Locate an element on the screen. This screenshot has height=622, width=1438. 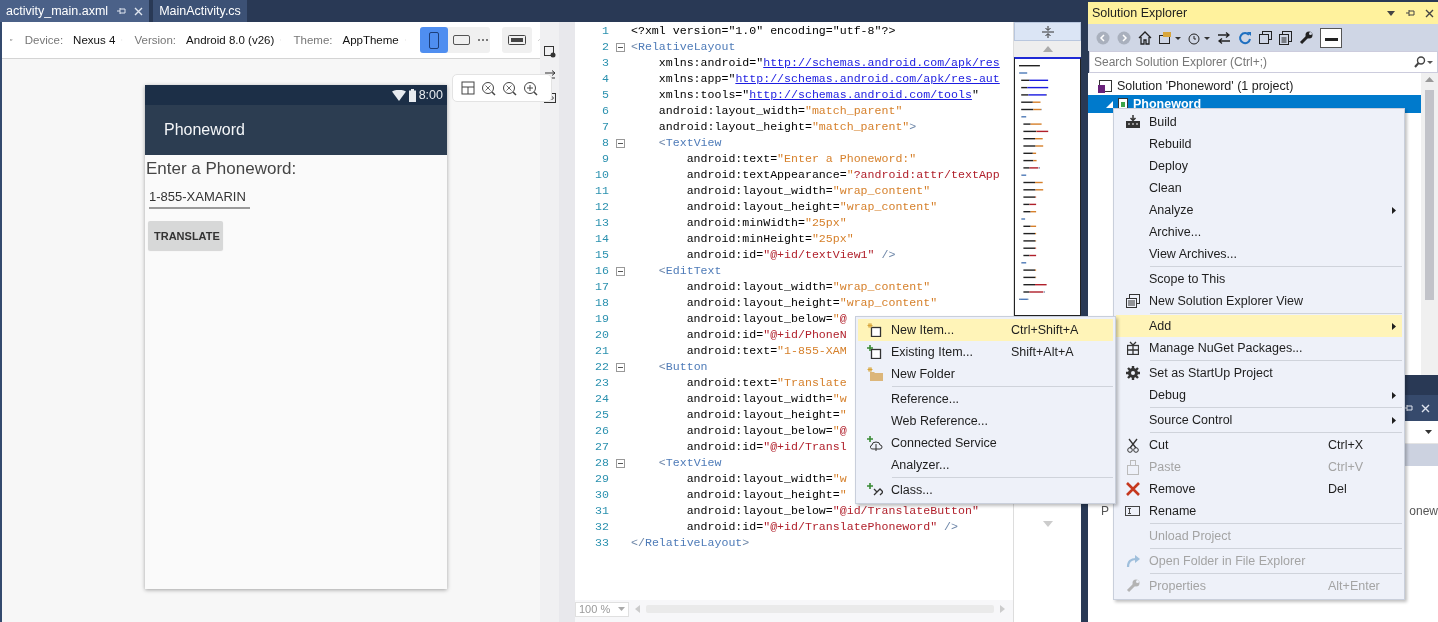
line-number: 5 is located at coordinates (605, 95).